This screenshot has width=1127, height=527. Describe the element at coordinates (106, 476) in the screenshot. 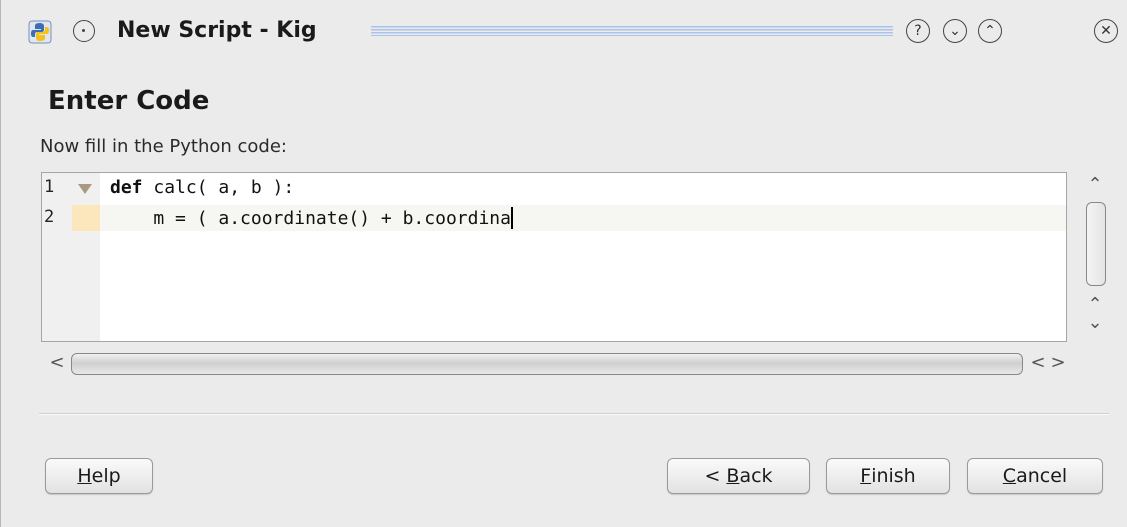

I see `button-label: elp` at that location.